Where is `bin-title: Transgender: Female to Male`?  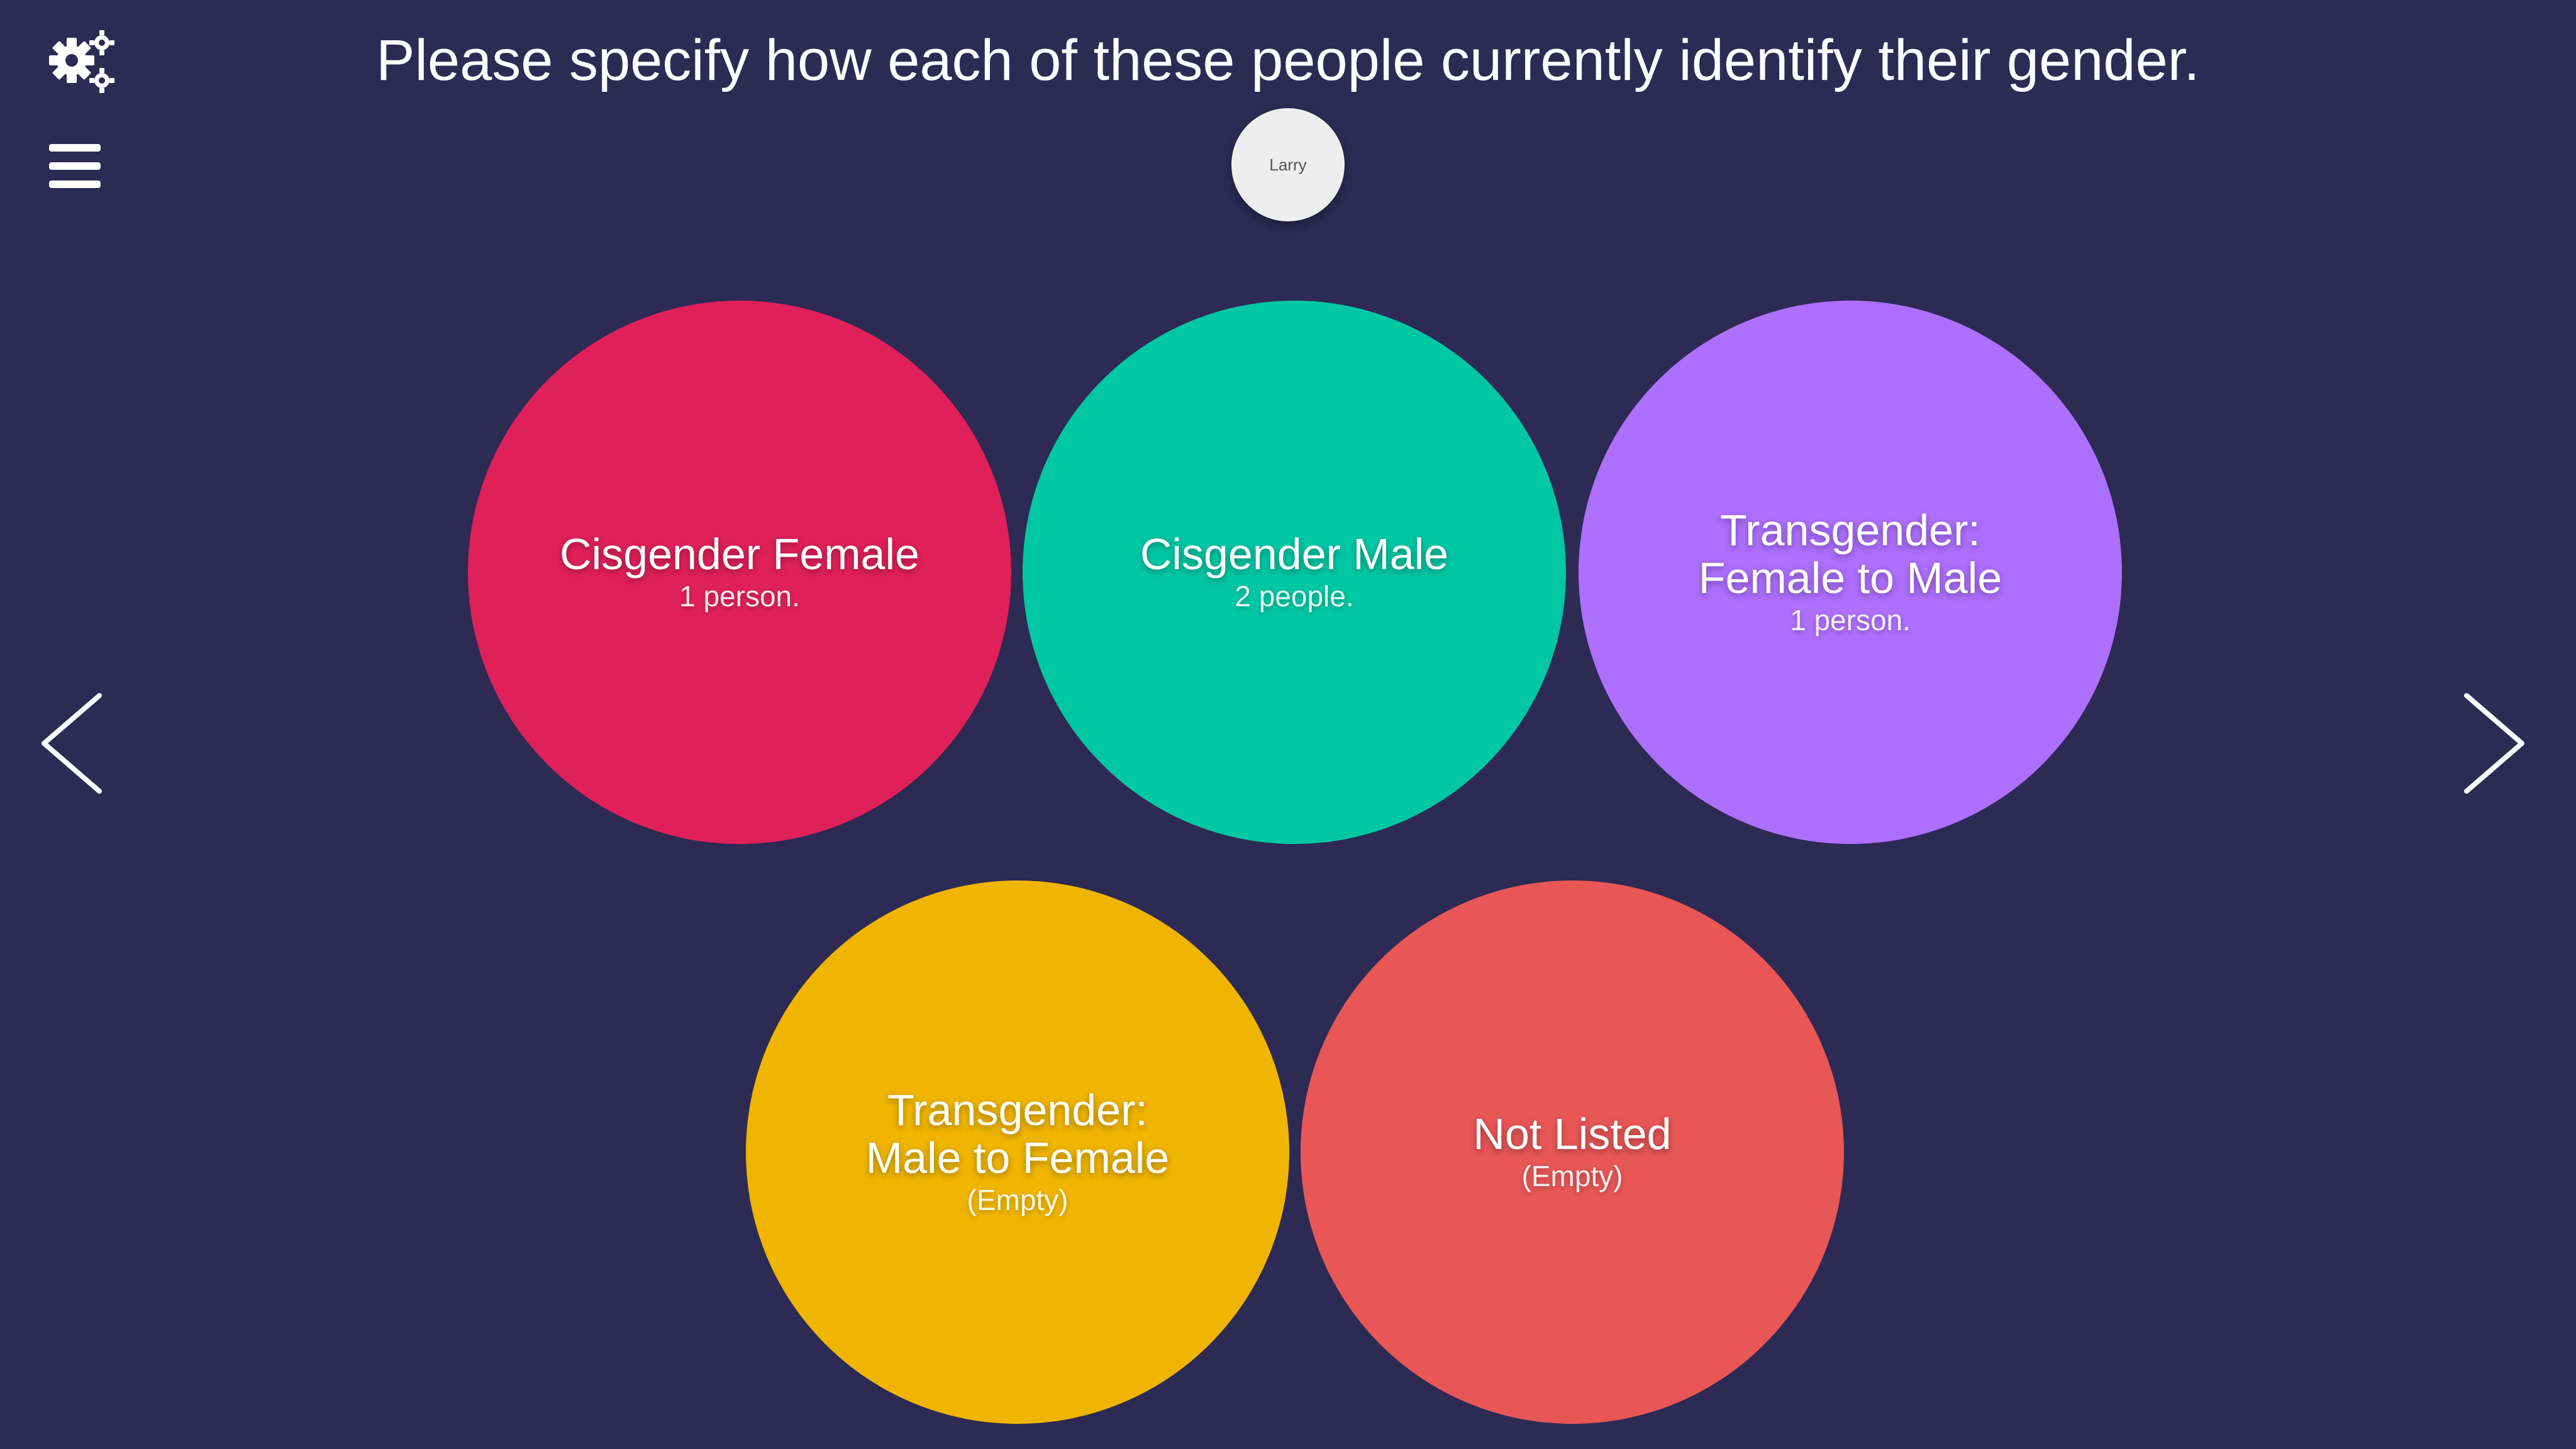
bin-title: Transgender: Female to Male is located at coordinates (1850, 554).